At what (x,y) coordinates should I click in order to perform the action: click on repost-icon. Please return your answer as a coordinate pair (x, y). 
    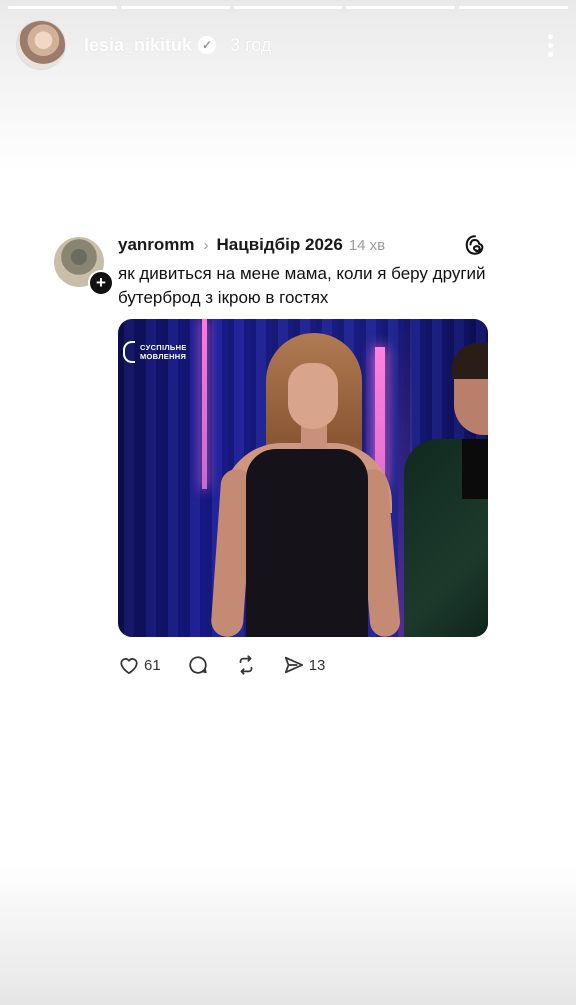
    Looking at the image, I should click on (246, 665).